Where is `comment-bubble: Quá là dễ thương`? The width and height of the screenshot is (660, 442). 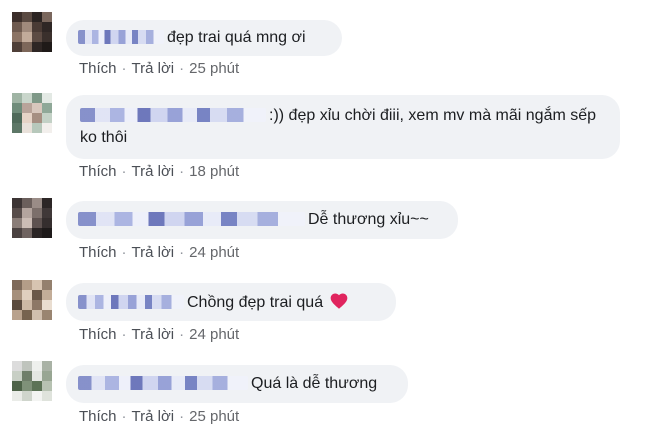
comment-bubble: Quá là dễ thương is located at coordinates (237, 384).